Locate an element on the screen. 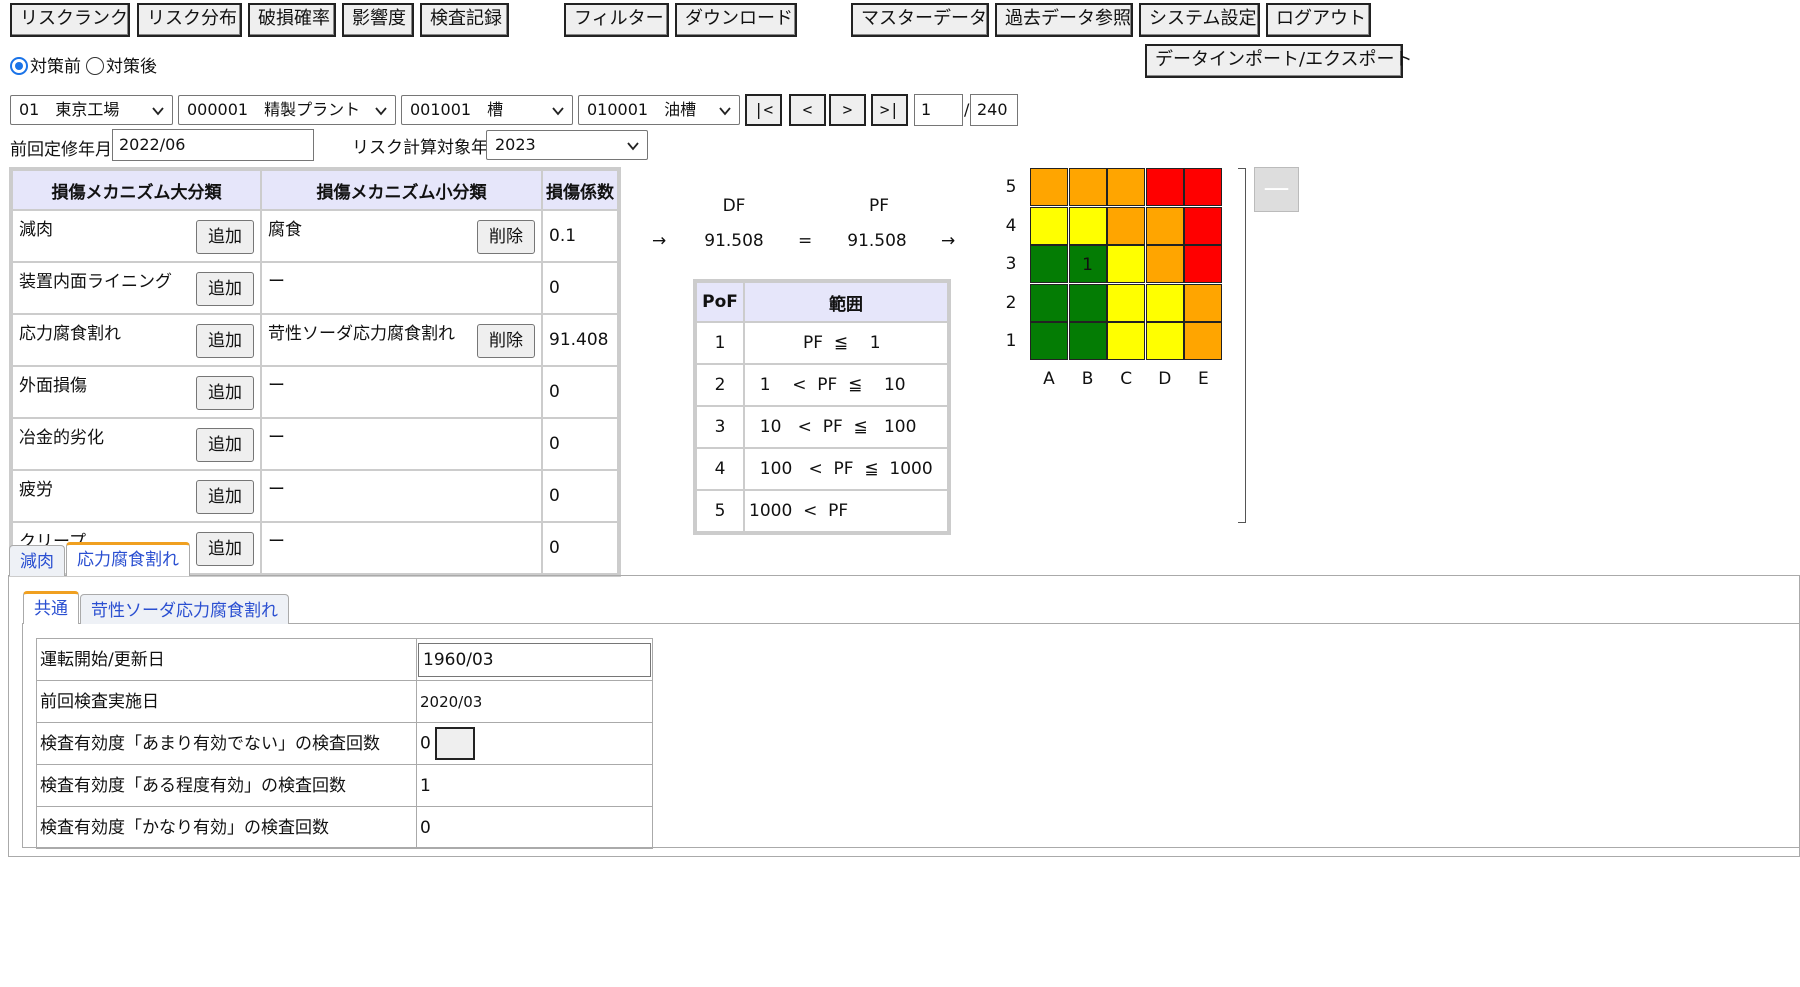 Image resolution: width=1800 pixels, height=987 pixels. master-data-button: マスターデータ is located at coordinates (920, 20).